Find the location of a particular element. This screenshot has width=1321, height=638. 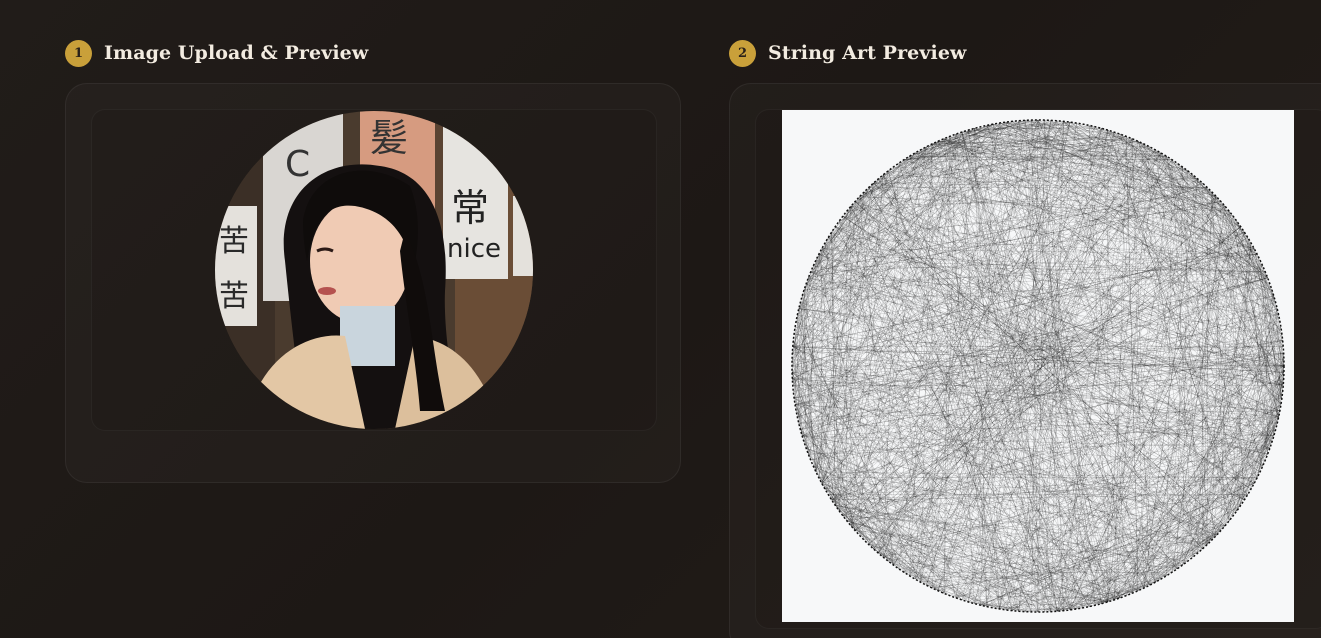

section-header-string-art: 2 String Art Preview is located at coordinates (847, 53).